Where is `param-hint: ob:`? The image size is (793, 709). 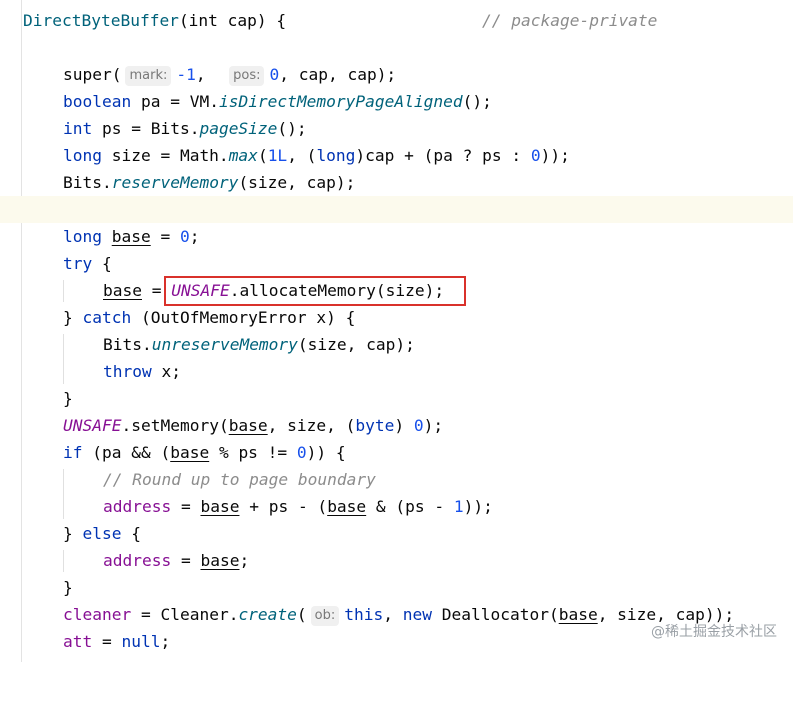 param-hint: ob: is located at coordinates (325, 616).